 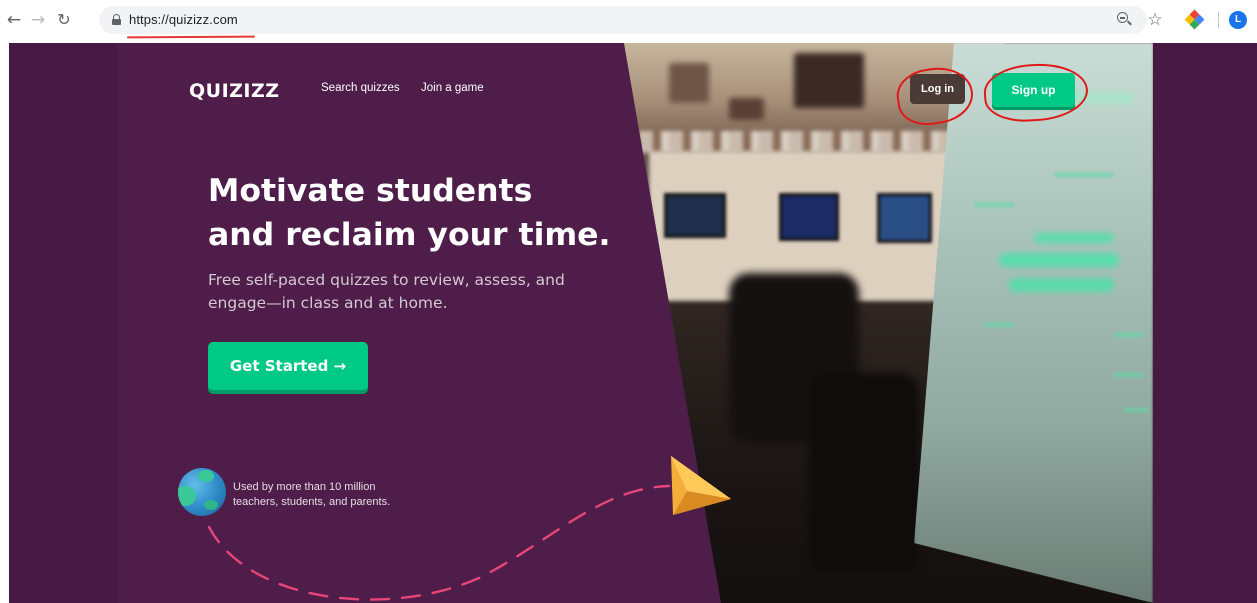 What do you see at coordinates (14, 20) in the screenshot?
I see `back-arrow-icon: ←` at bounding box center [14, 20].